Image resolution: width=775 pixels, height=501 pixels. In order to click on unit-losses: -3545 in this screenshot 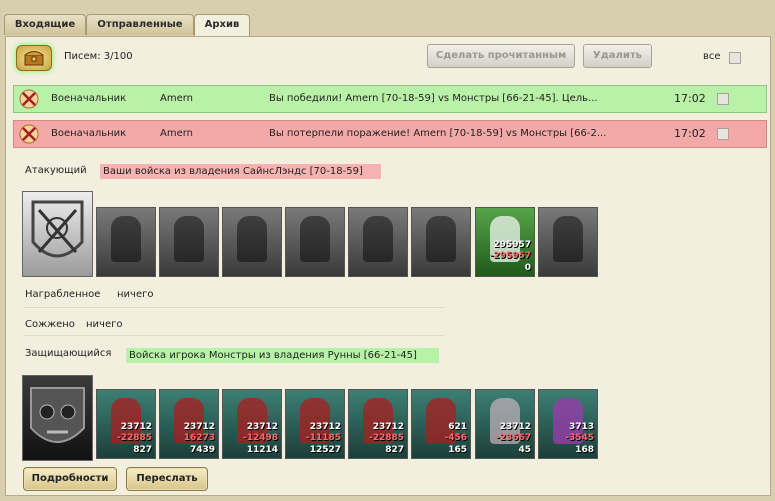, I will do `click(579, 438)`.